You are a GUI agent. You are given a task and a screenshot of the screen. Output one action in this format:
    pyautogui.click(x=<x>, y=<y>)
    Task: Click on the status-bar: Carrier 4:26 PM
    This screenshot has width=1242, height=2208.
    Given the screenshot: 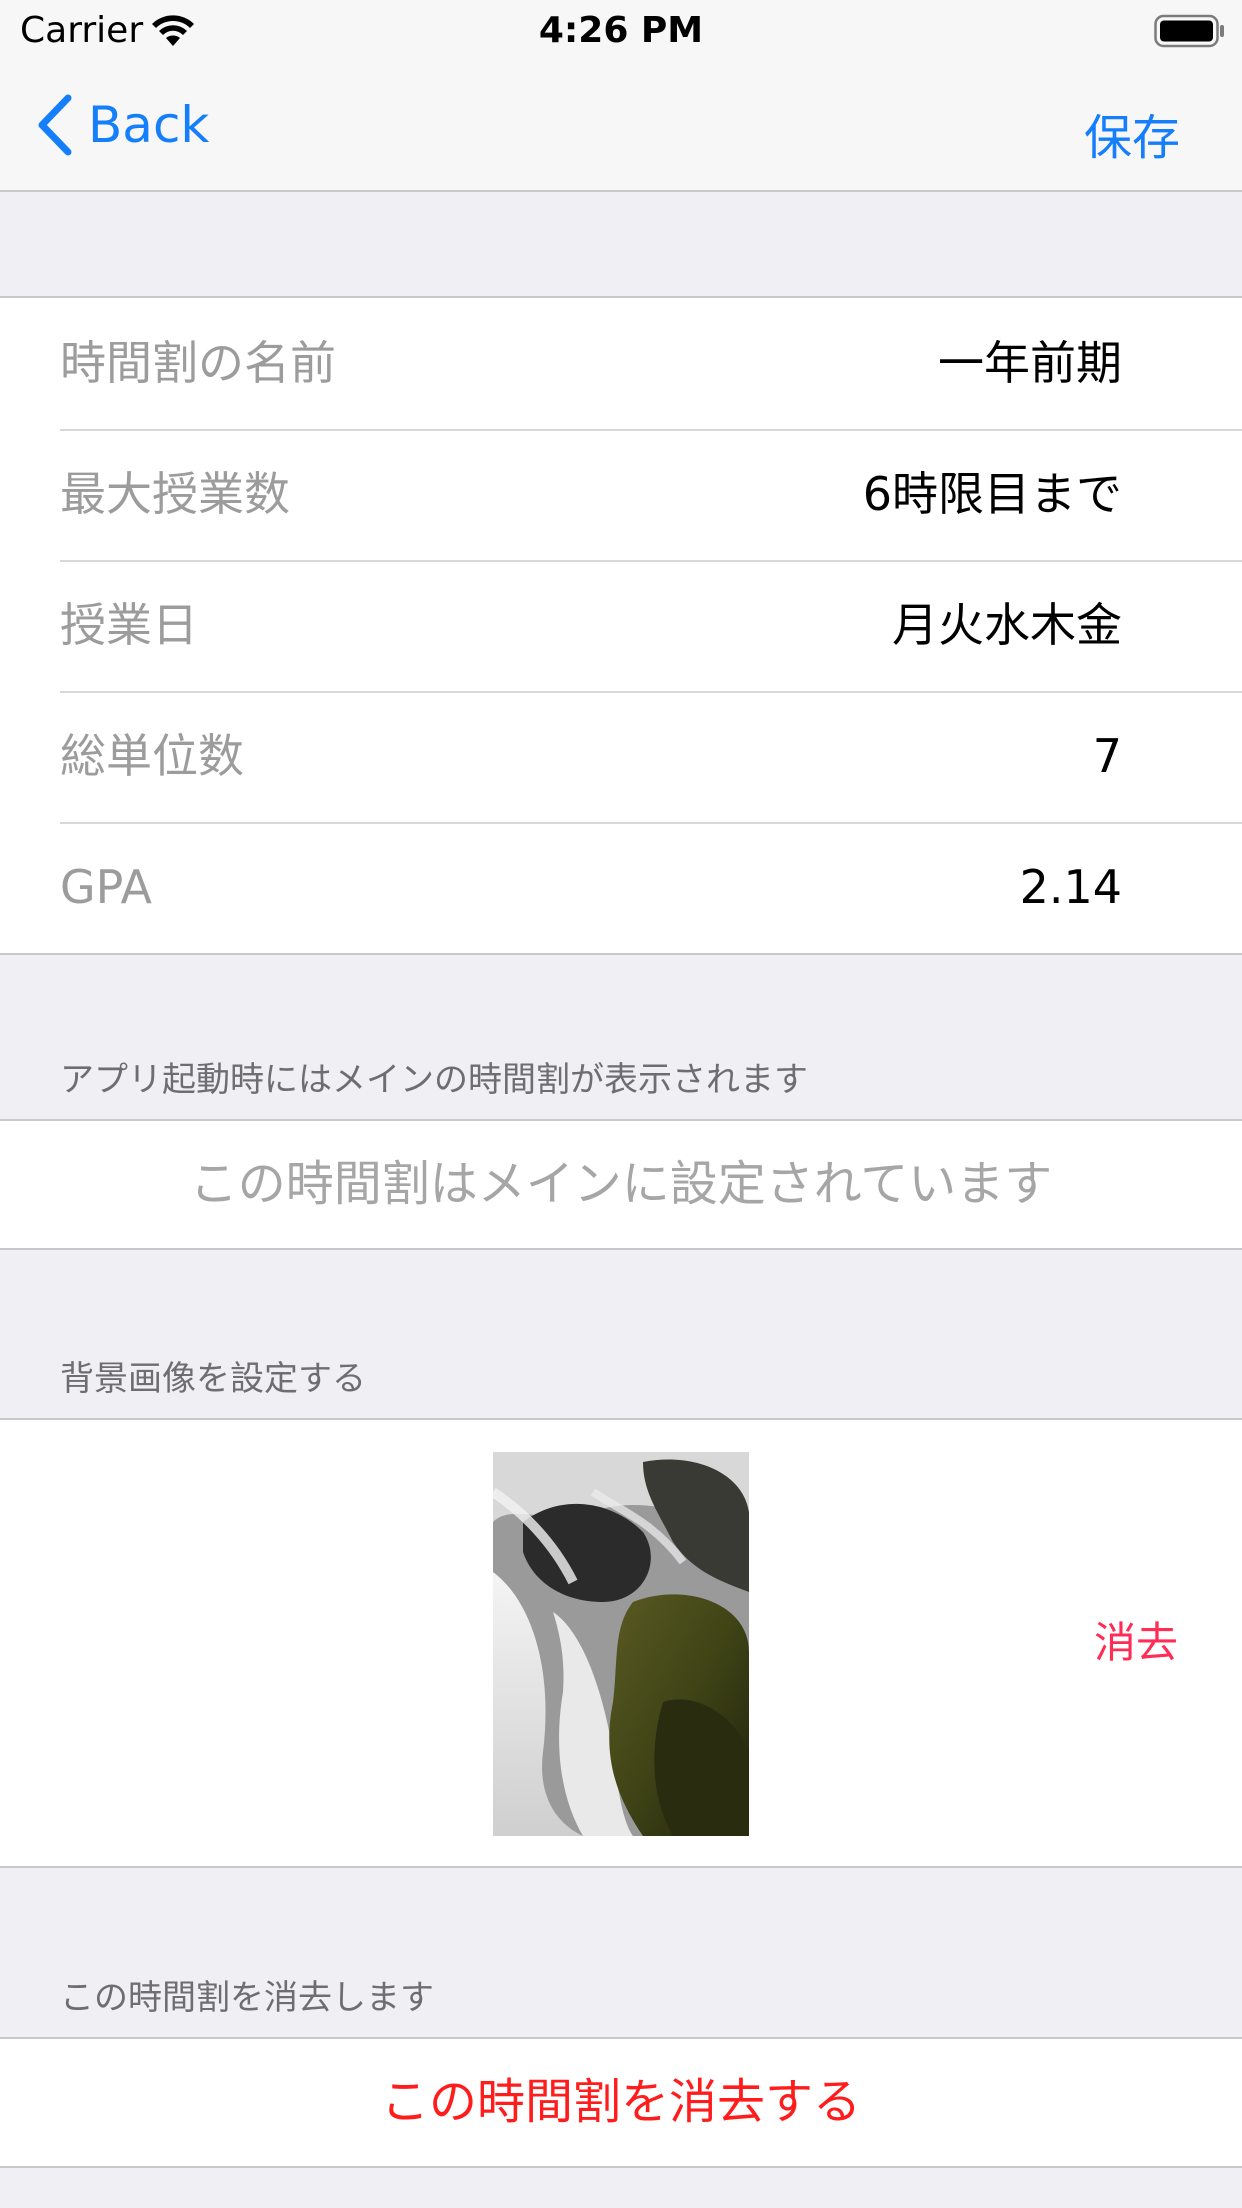 What is the action you would take?
    pyautogui.click(x=621, y=30)
    